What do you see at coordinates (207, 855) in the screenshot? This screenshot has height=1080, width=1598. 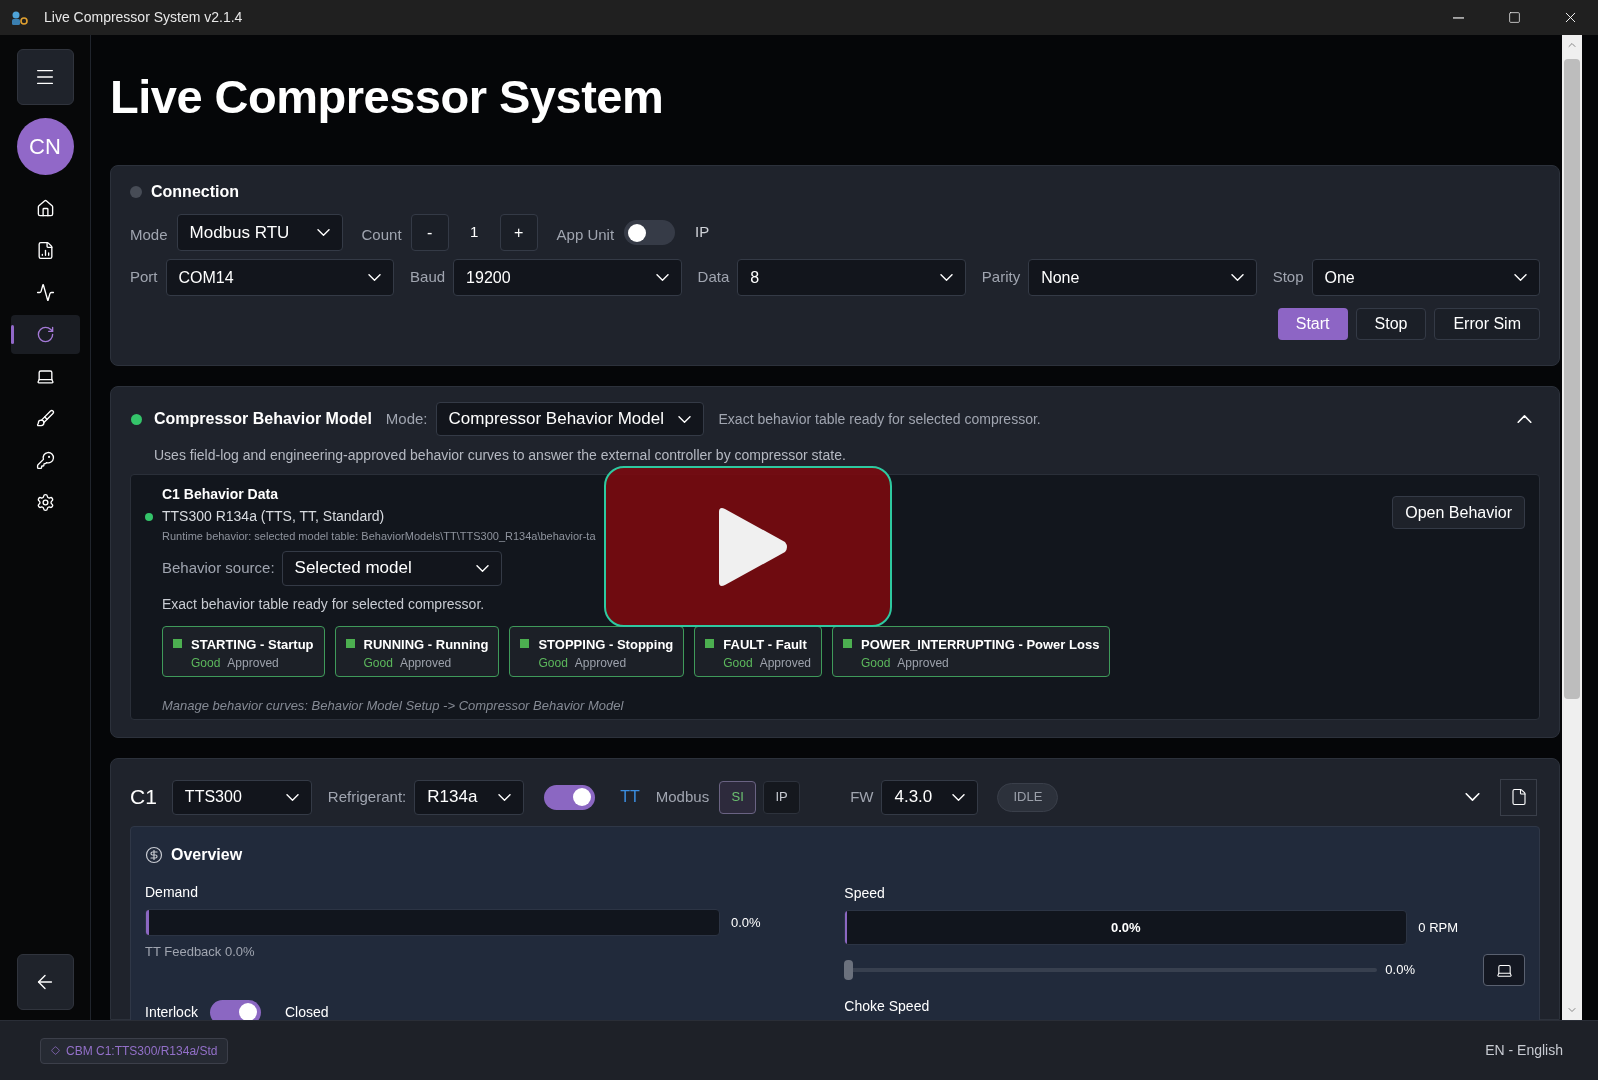 I see `panel-title: Overview` at bounding box center [207, 855].